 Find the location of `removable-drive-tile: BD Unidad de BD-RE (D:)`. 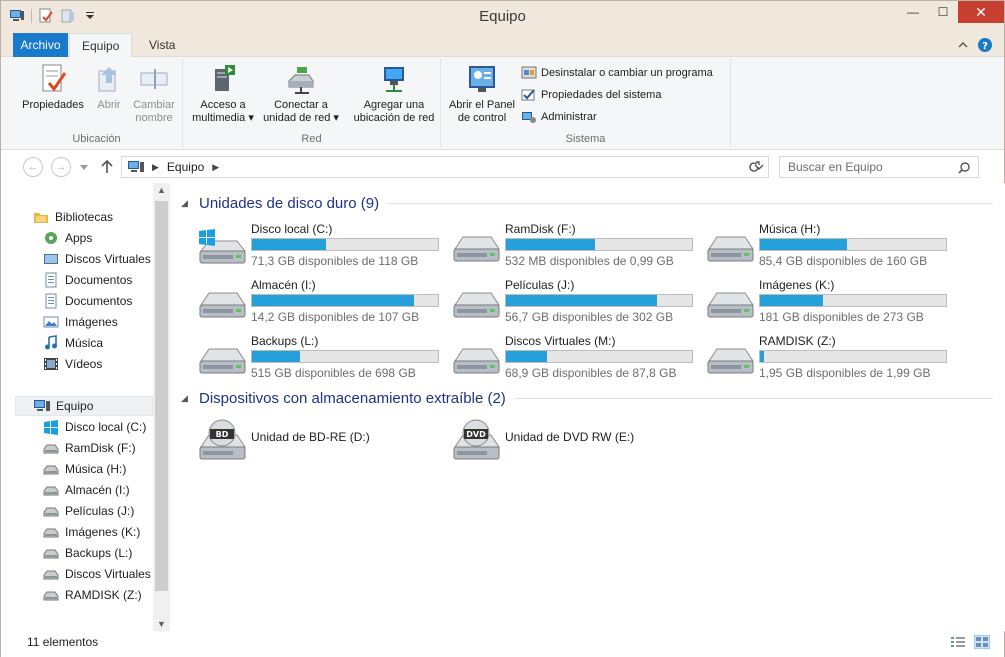

removable-drive-tile: BD Unidad de BD-RE (D:) is located at coordinates (308, 440).